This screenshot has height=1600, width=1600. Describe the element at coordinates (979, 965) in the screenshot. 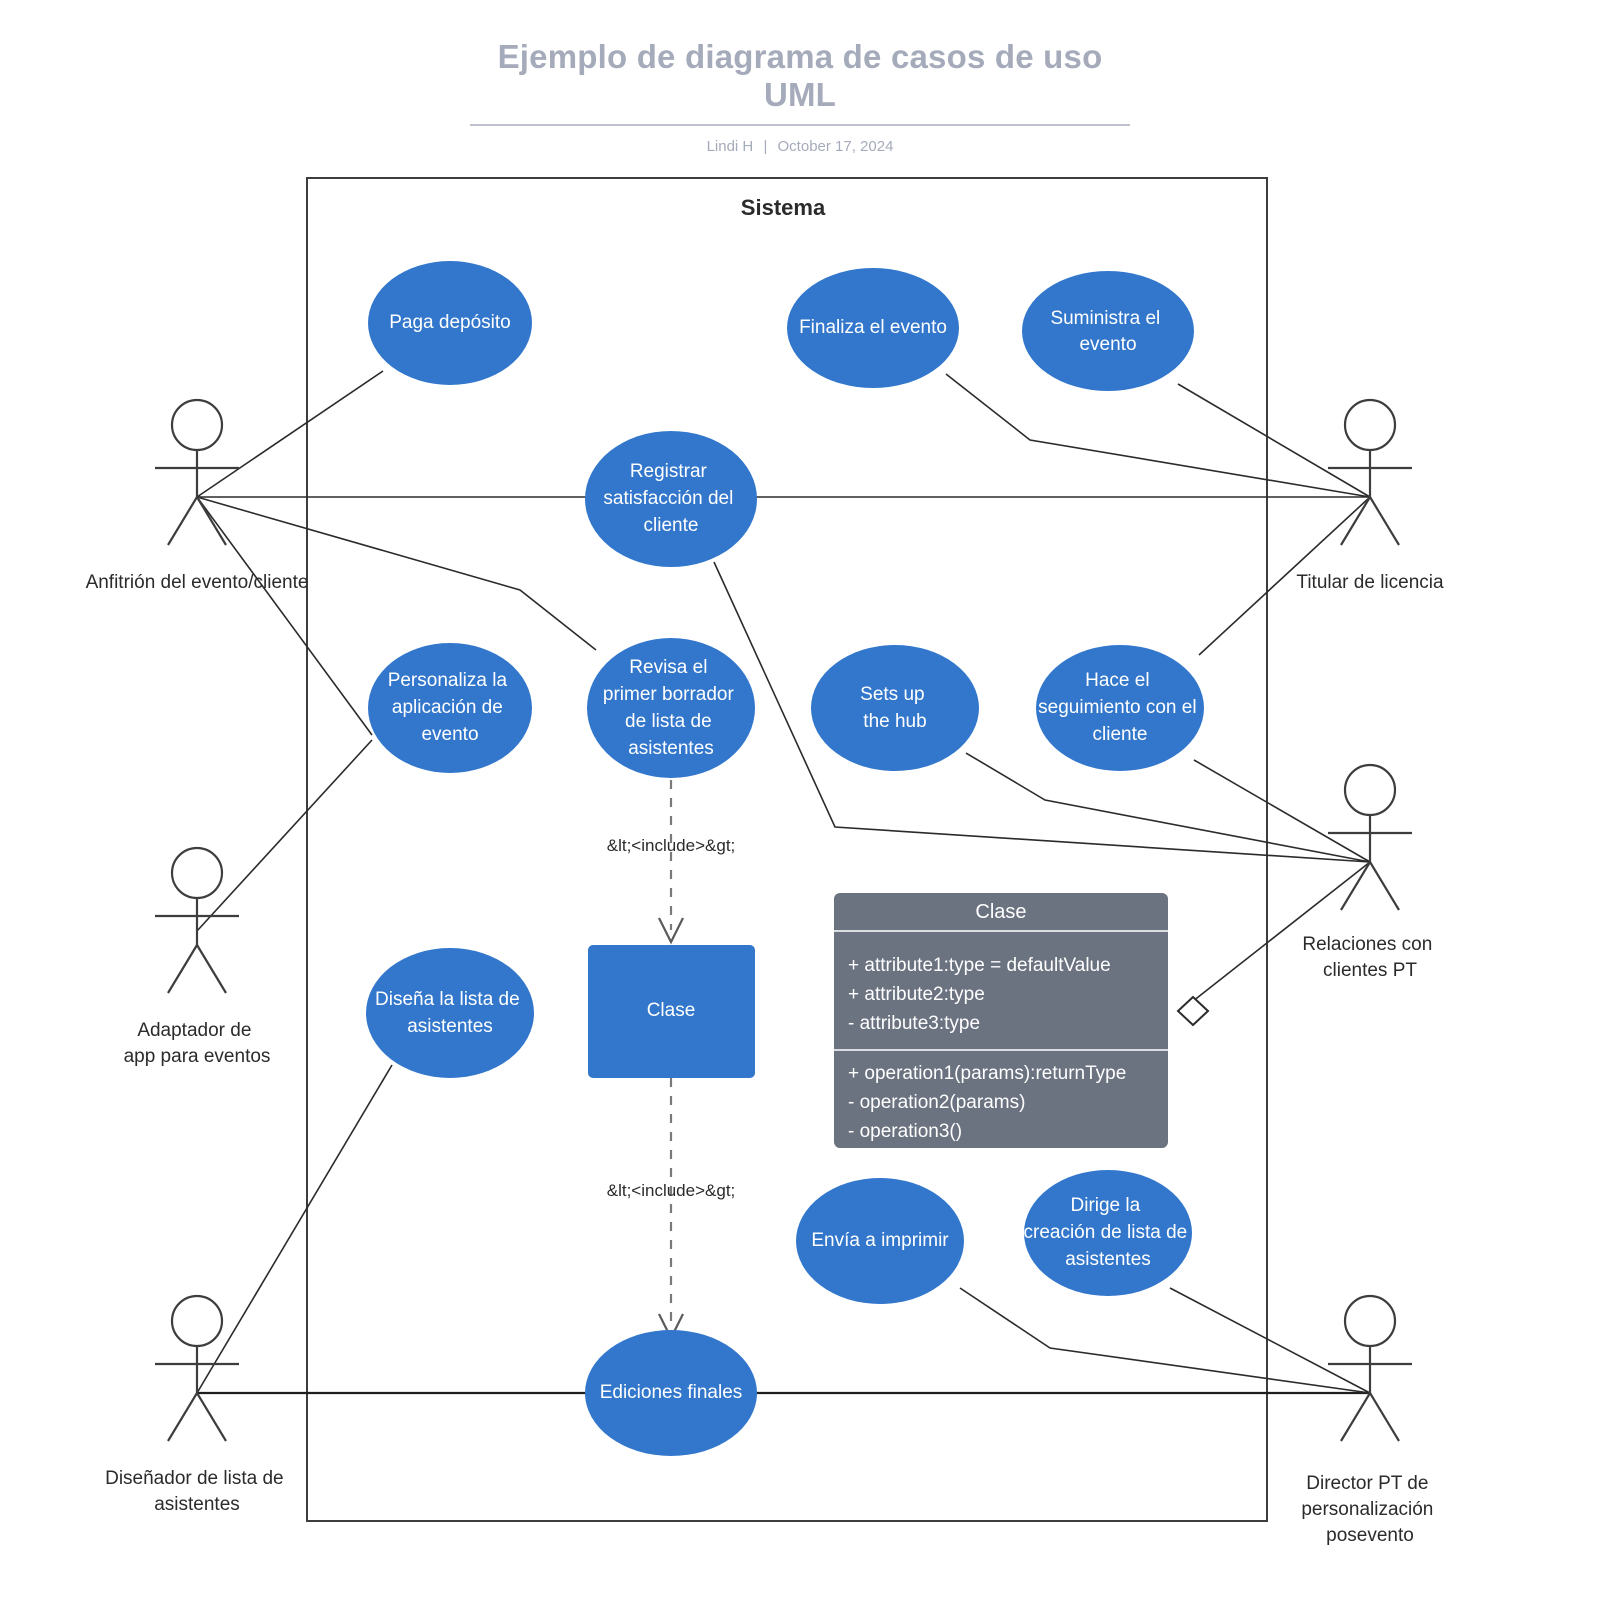

I see `class-attribute-row: + attribute1:type = defaultValue` at that location.